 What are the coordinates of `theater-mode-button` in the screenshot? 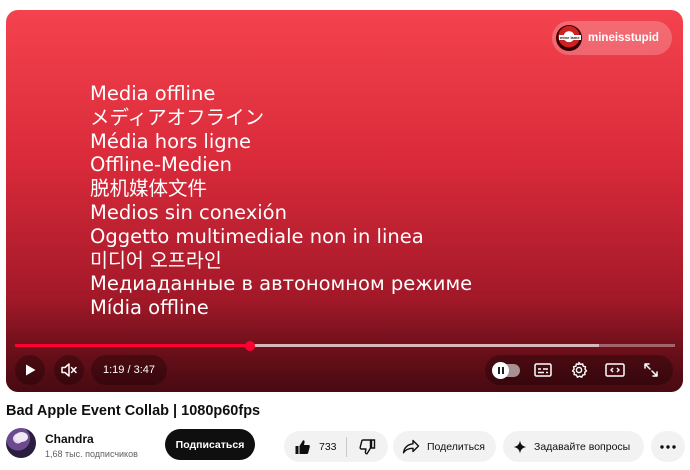 It's located at (615, 370).